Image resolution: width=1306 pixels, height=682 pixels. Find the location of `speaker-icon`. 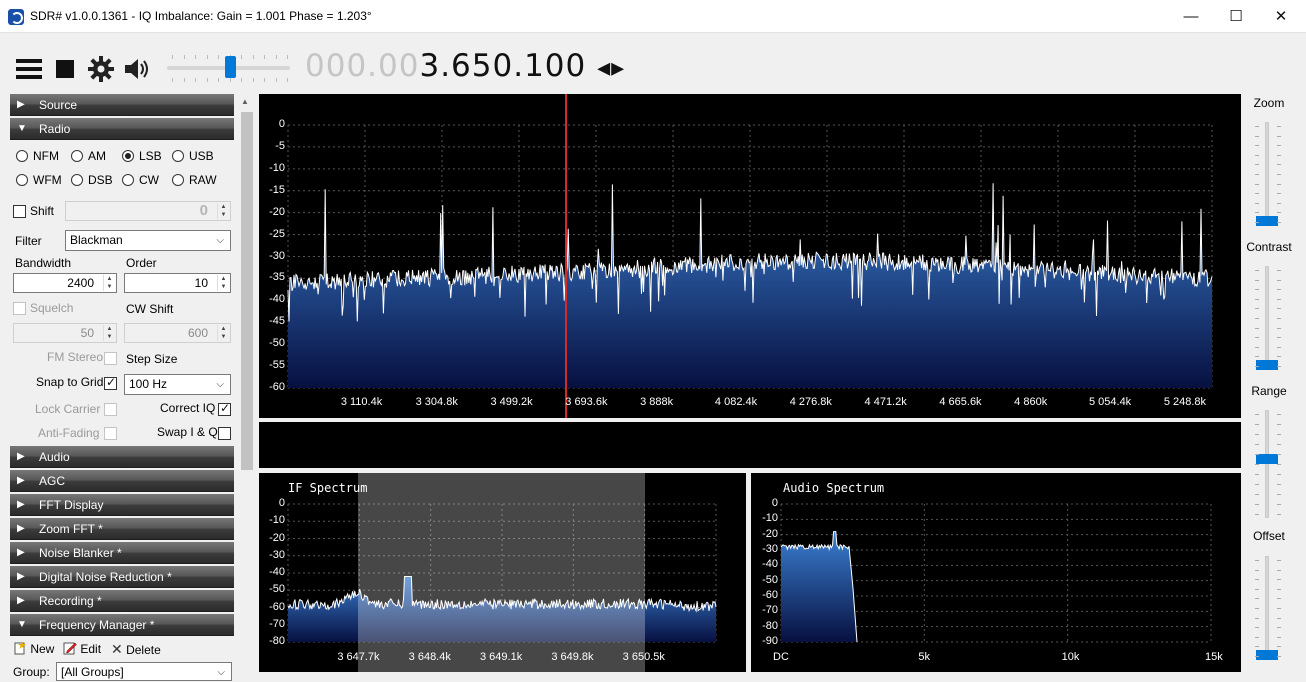

speaker-icon is located at coordinates (137, 69).